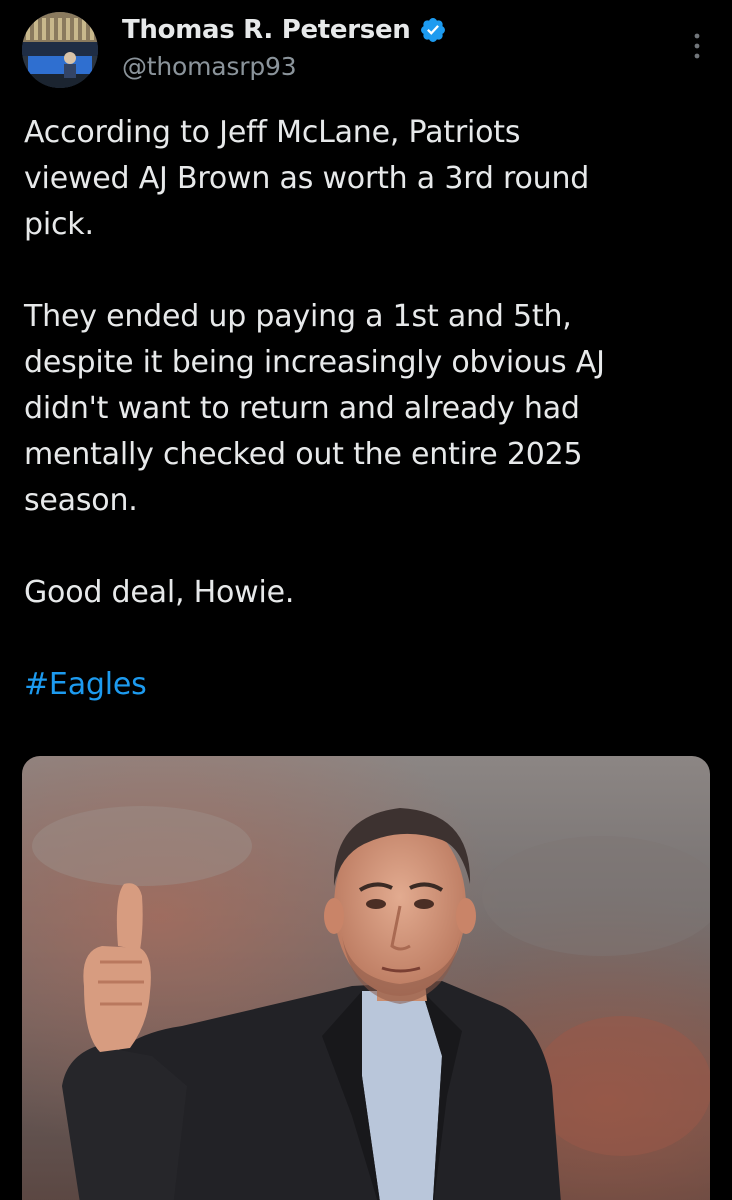  I want to click on hashtag-link: #Eagles, so click(369, 685).